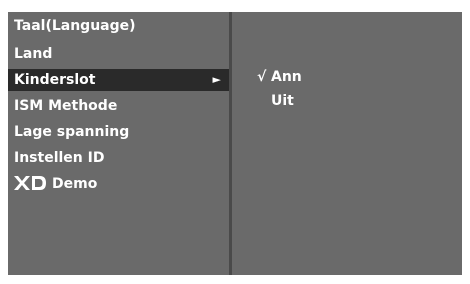 The height and width of the screenshot is (284, 470). I want to click on menu-item-label: Lage spanning, so click(72, 132).